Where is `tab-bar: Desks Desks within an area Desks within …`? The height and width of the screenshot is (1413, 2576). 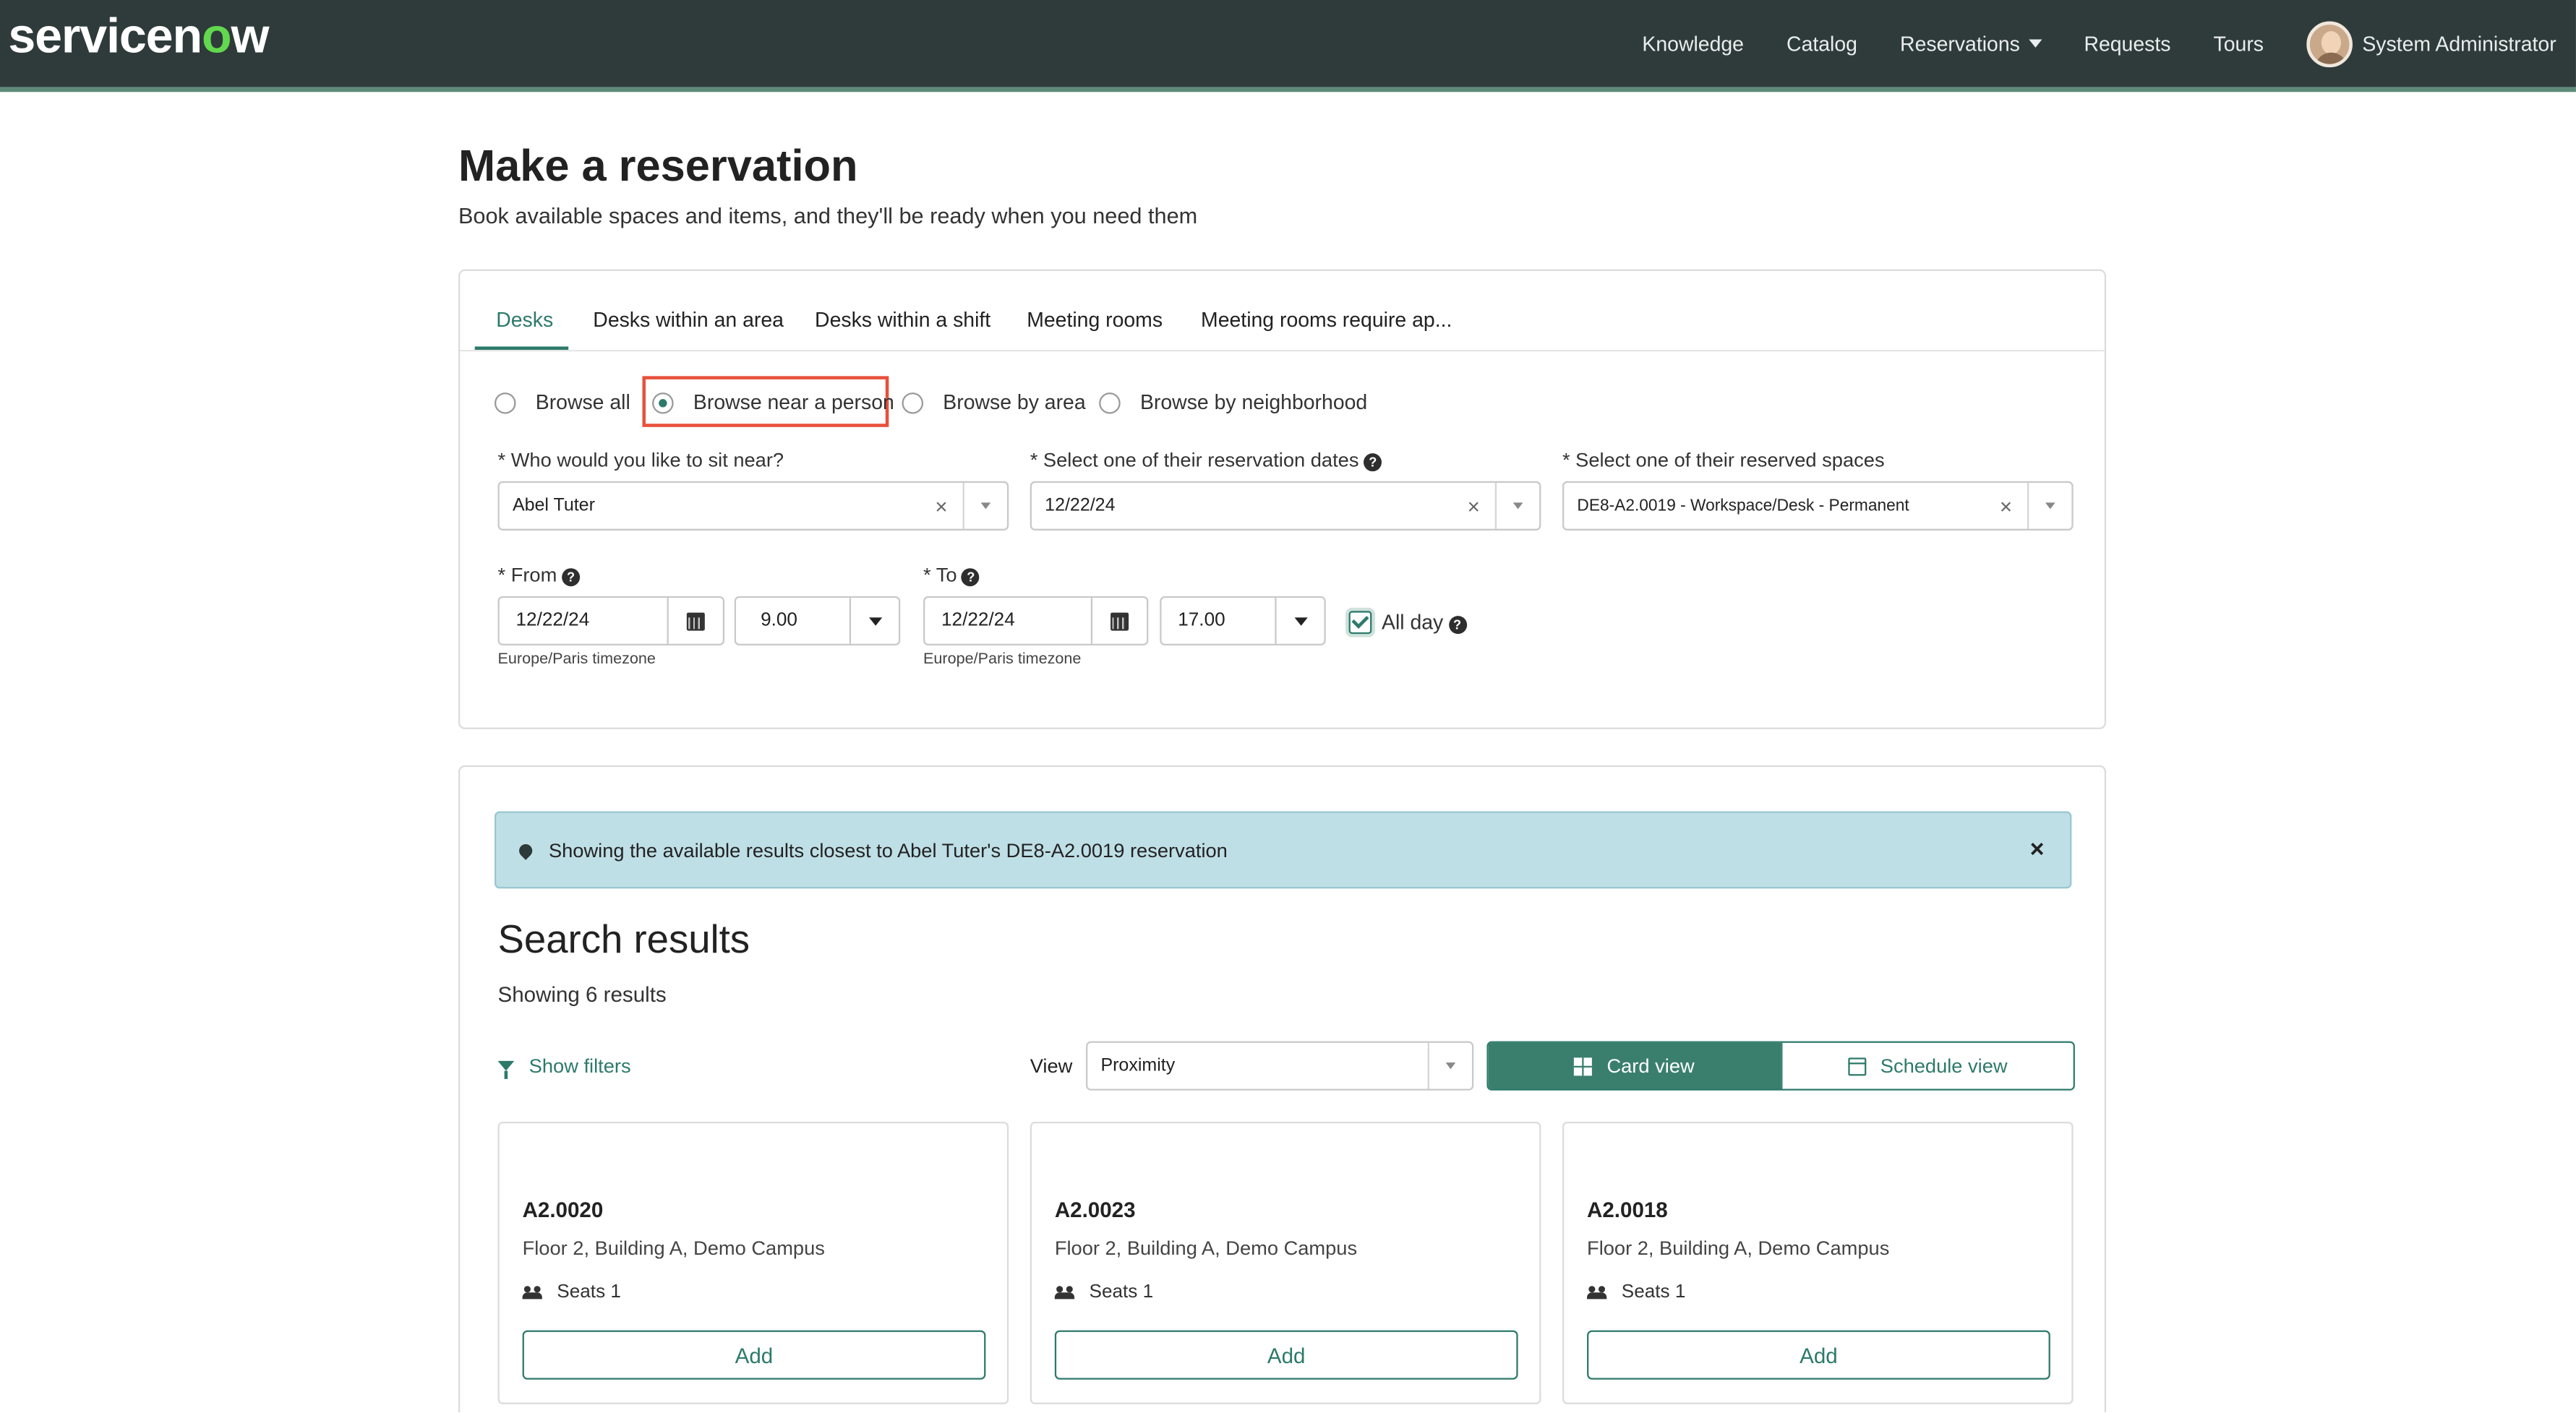
tab-bar: Desks Desks within an area Desks within … is located at coordinates (1282, 311).